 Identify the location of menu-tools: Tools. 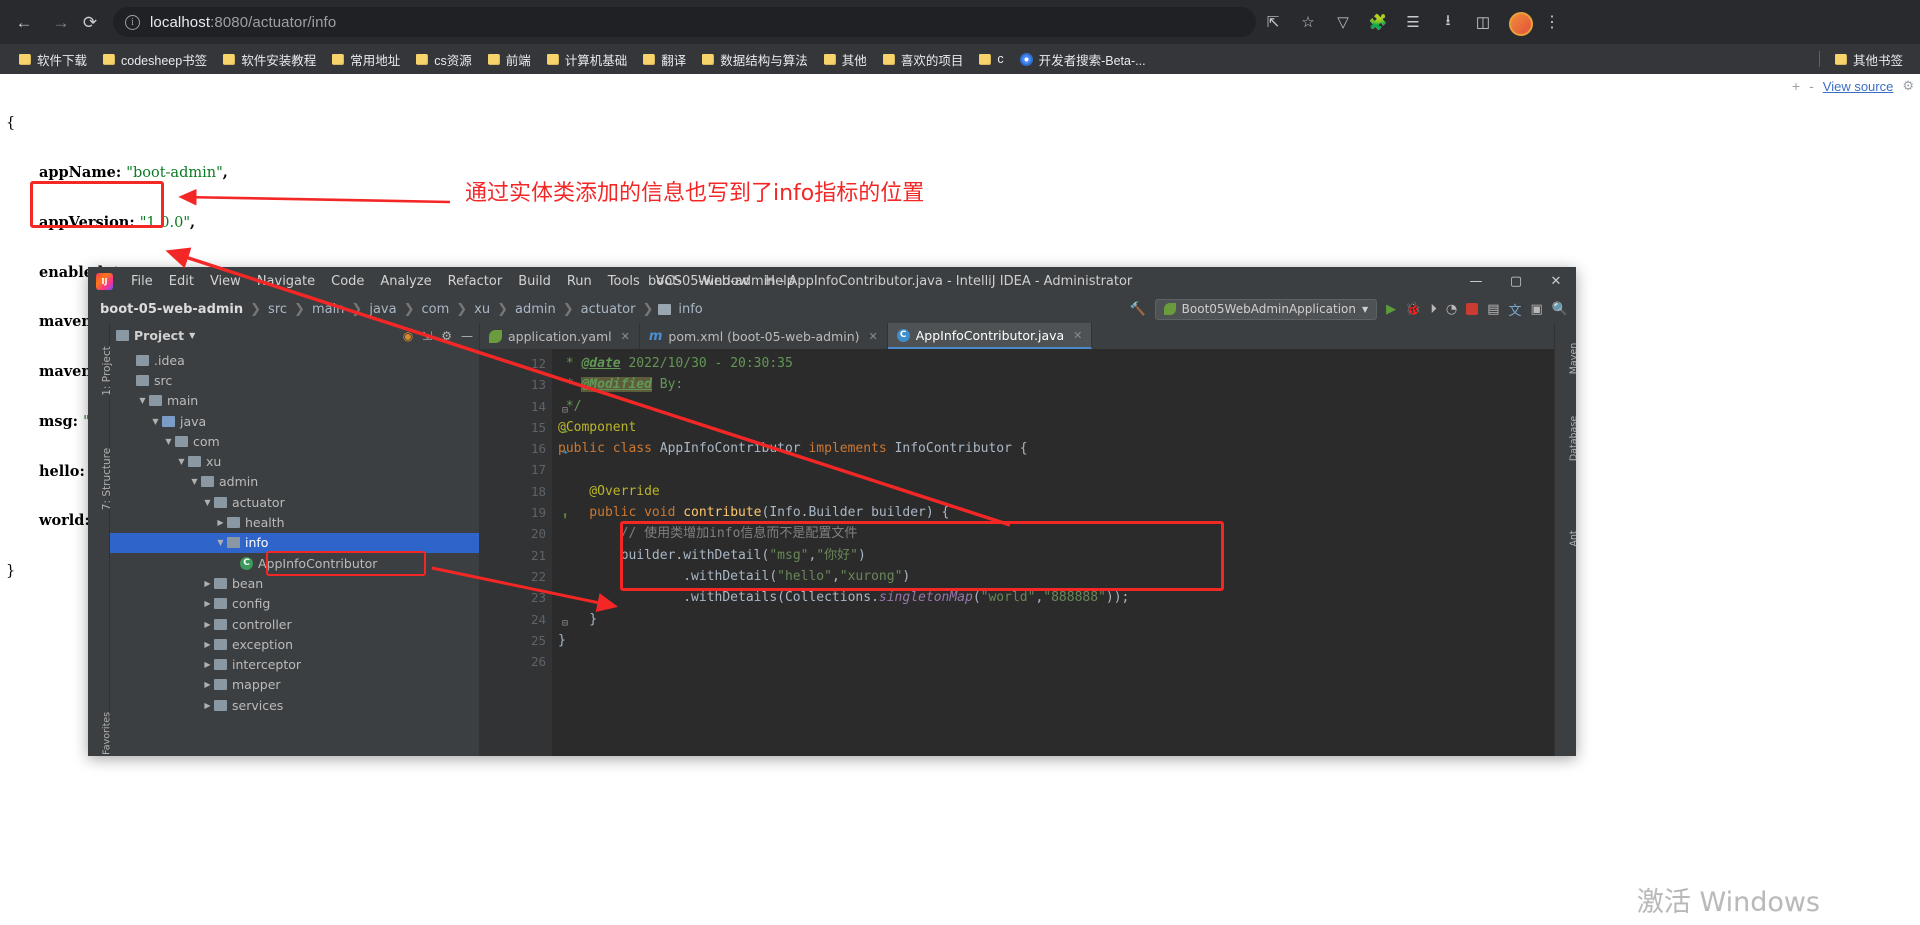
(624, 281).